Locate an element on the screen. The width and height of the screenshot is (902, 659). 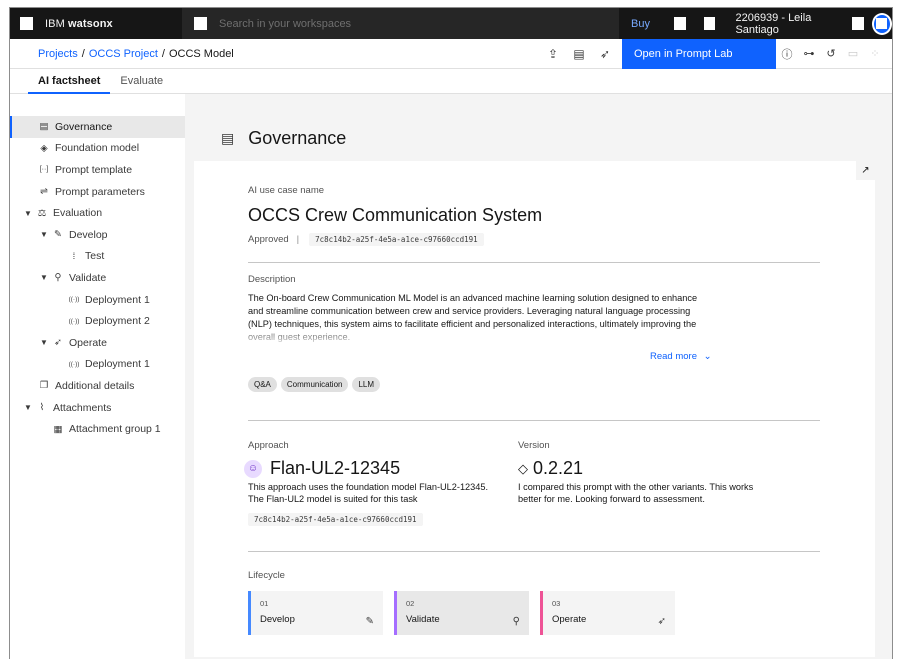
sidebar-item-validate-deployment-1: ((·)) Deployment 1 is located at coordinates (97, 300).